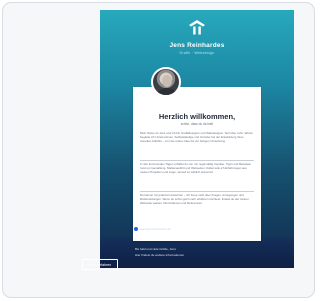 This screenshot has width=320, height=301. What do you see at coordinates (155, 249) in the screenshot?
I see `signoff-text: Bis bald und viele Grüße, Jens` at bounding box center [155, 249].